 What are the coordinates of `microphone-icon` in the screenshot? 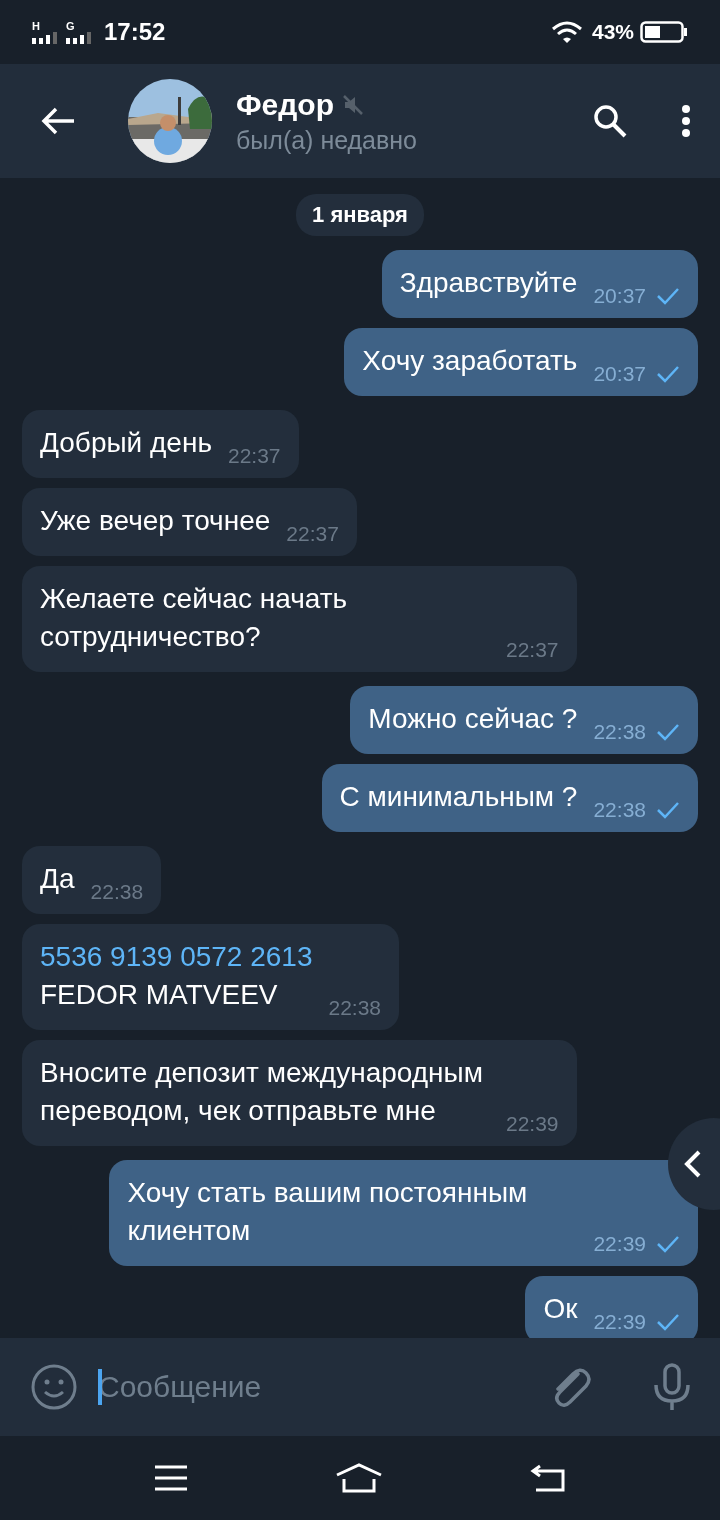 It's located at (672, 1387).